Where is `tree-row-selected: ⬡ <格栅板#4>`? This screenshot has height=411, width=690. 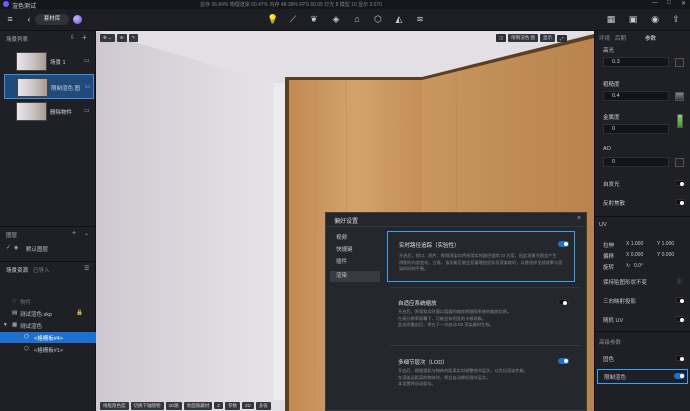 tree-row-selected: ⬡ <格栅板#4> is located at coordinates (48, 337).